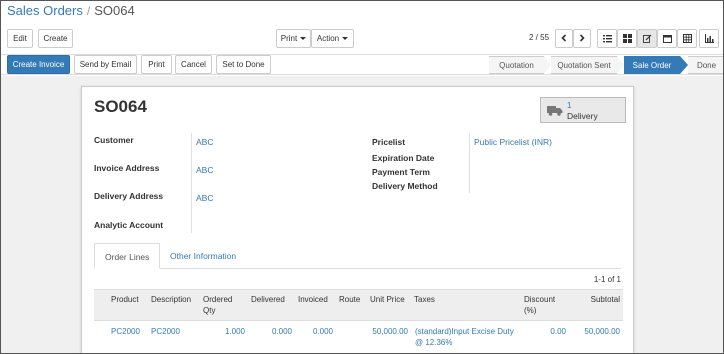 The height and width of the screenshot is (354, 724). I want to click on action-dropdown: Action, so click(332, 38).